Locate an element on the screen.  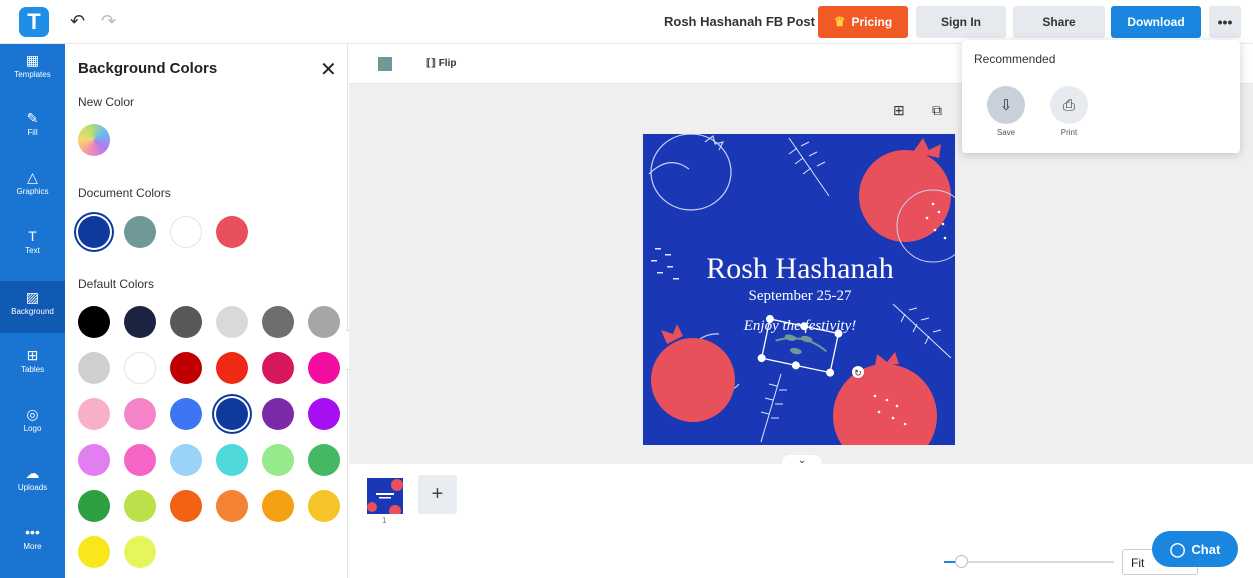
more-options-button: ••• is located at coordinates (1225, 22).